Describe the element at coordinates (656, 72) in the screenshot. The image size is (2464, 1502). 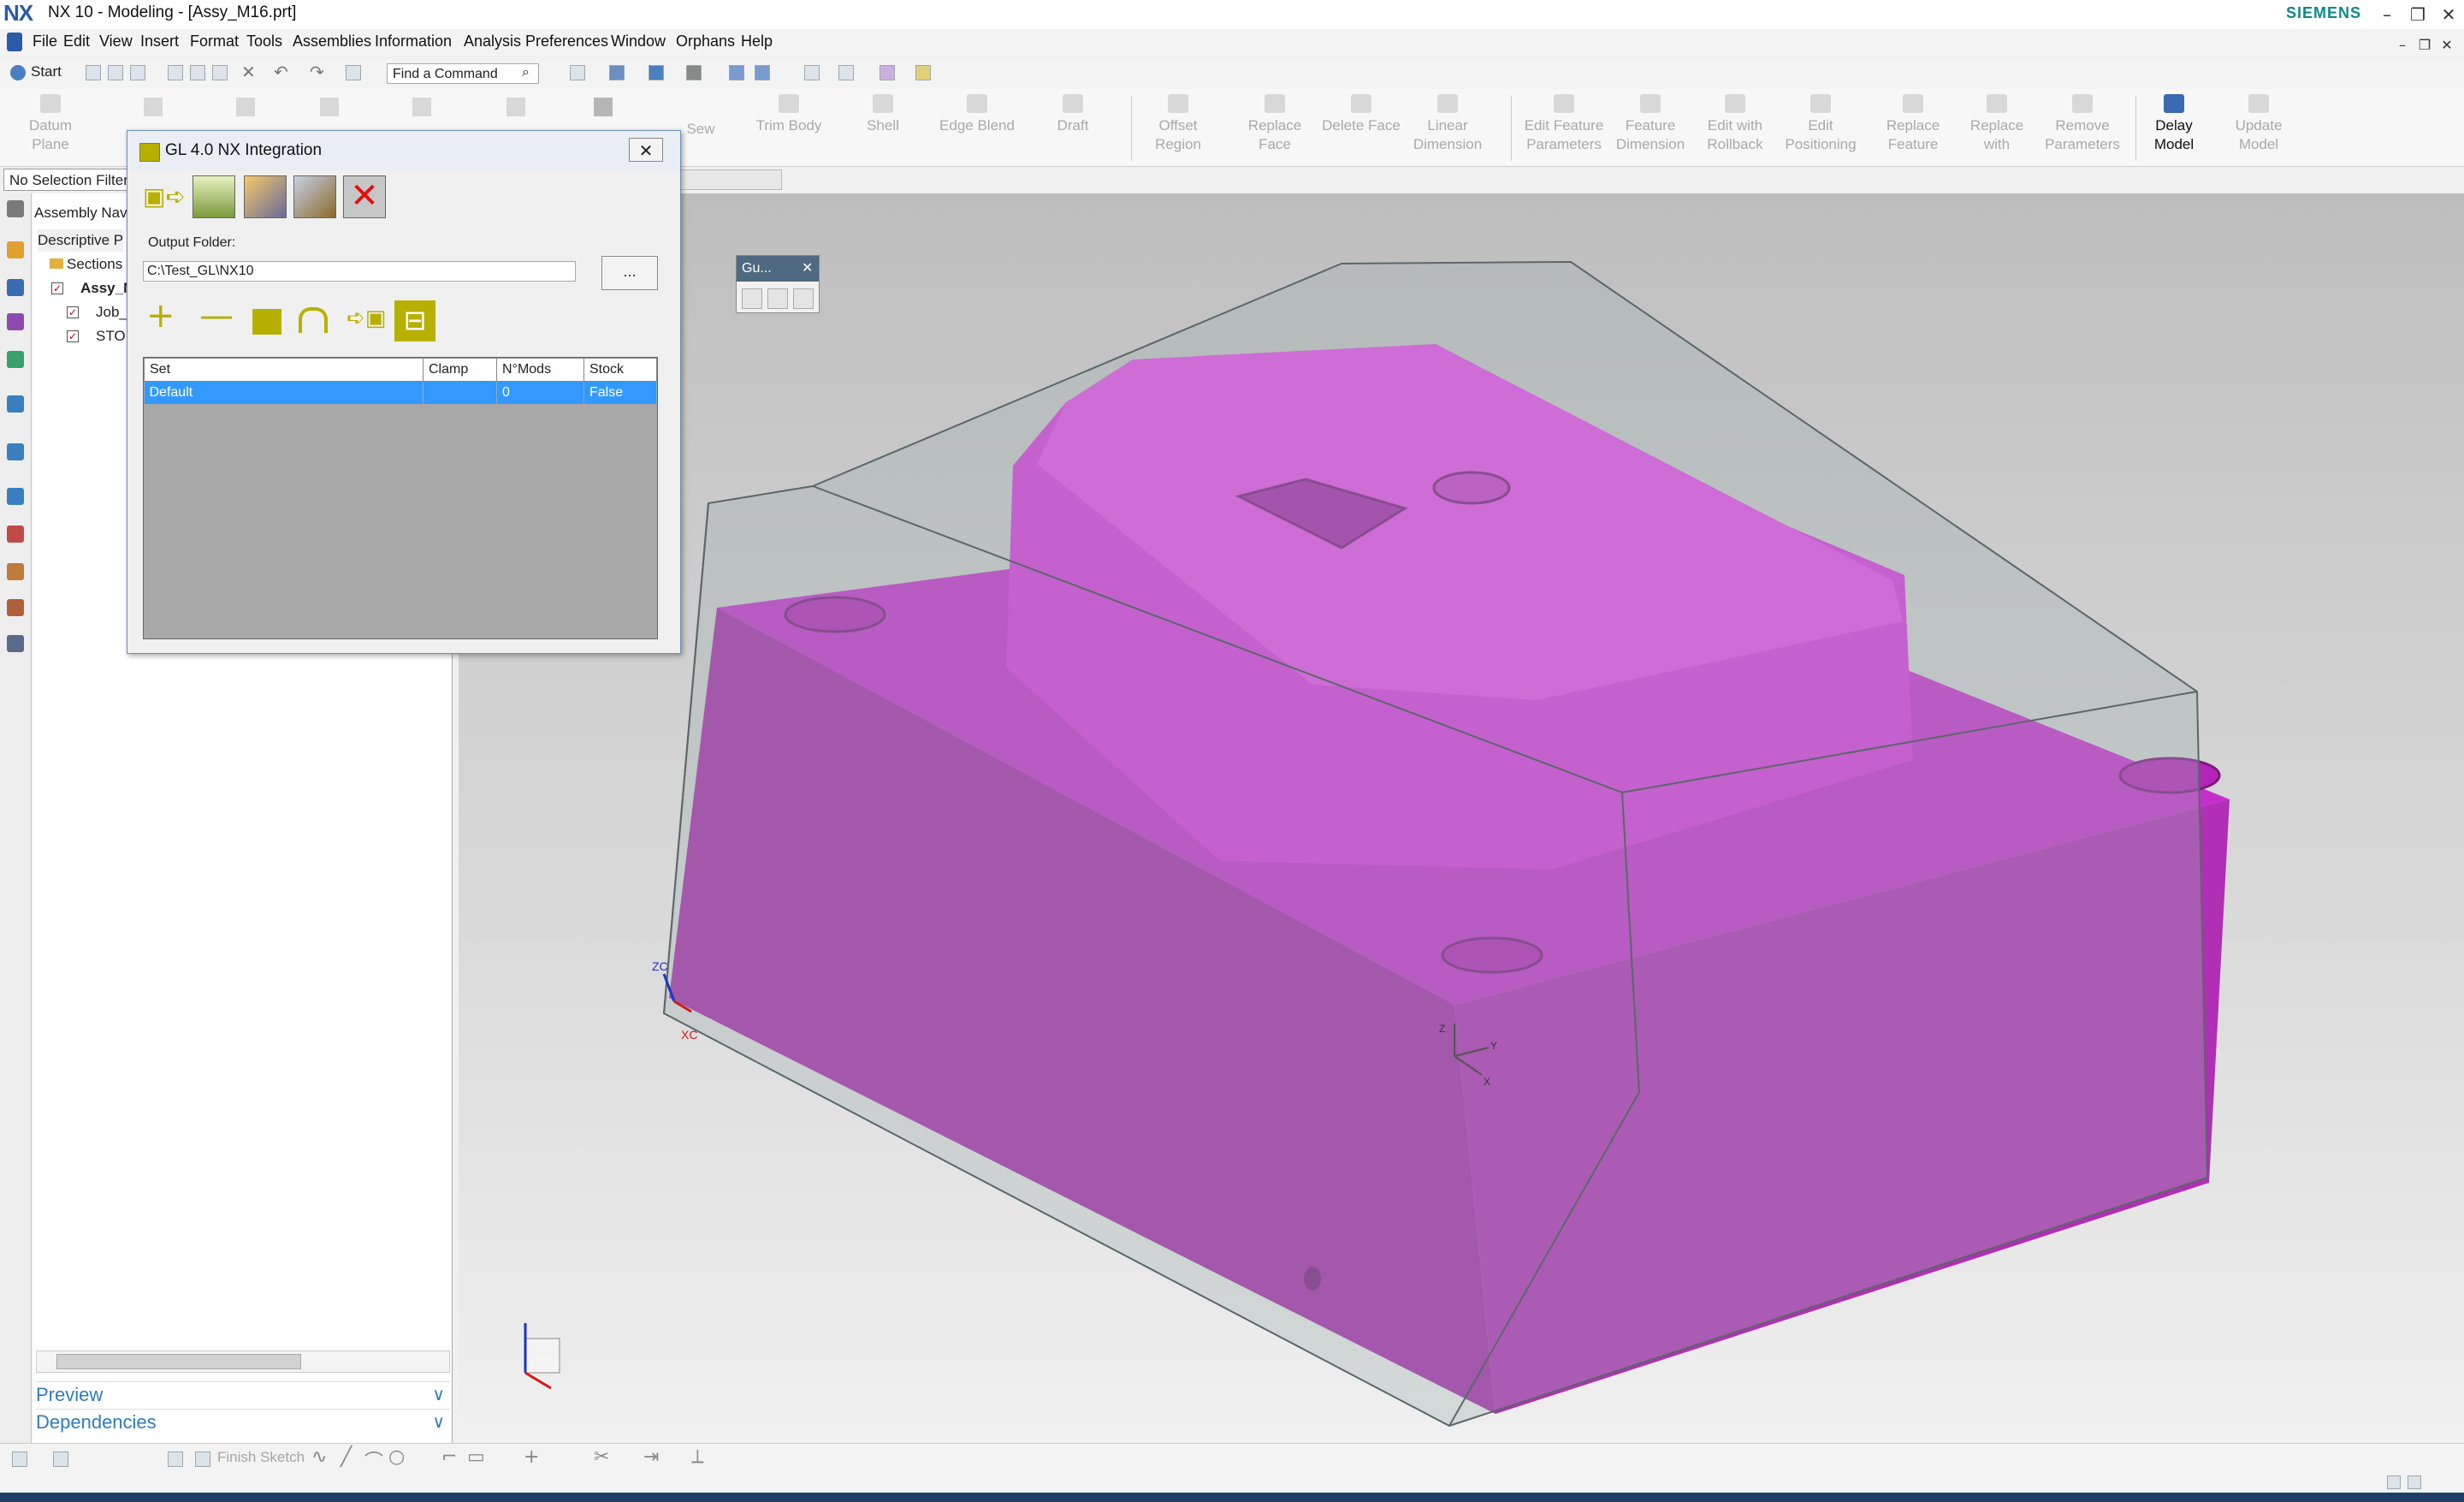
I see `shaded-view-icon` at that location.